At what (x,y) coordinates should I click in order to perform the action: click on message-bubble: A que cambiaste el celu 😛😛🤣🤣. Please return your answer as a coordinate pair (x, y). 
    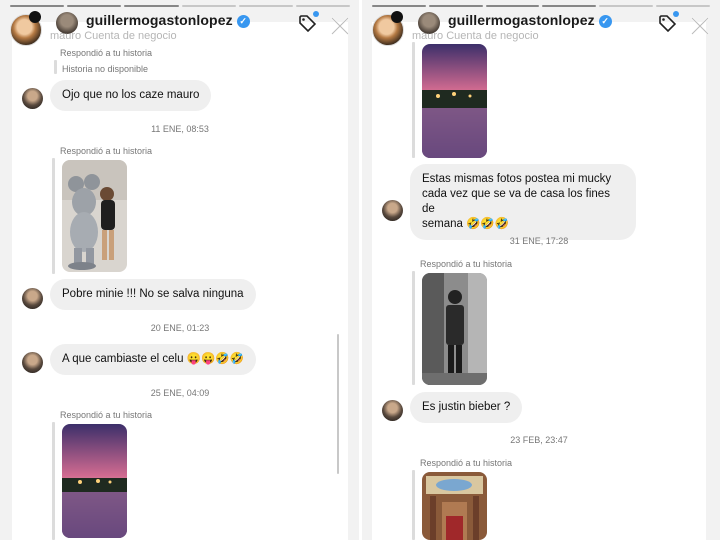
    Looking at the image, I should click on (153, 359).